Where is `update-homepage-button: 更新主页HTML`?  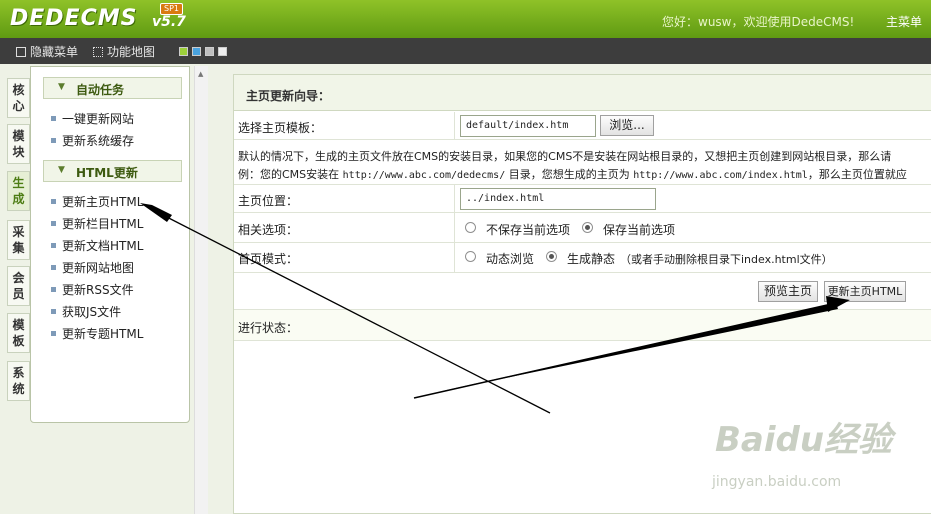
update-homepage-button: 更新主页HTML is located at coordinates (865, 291).